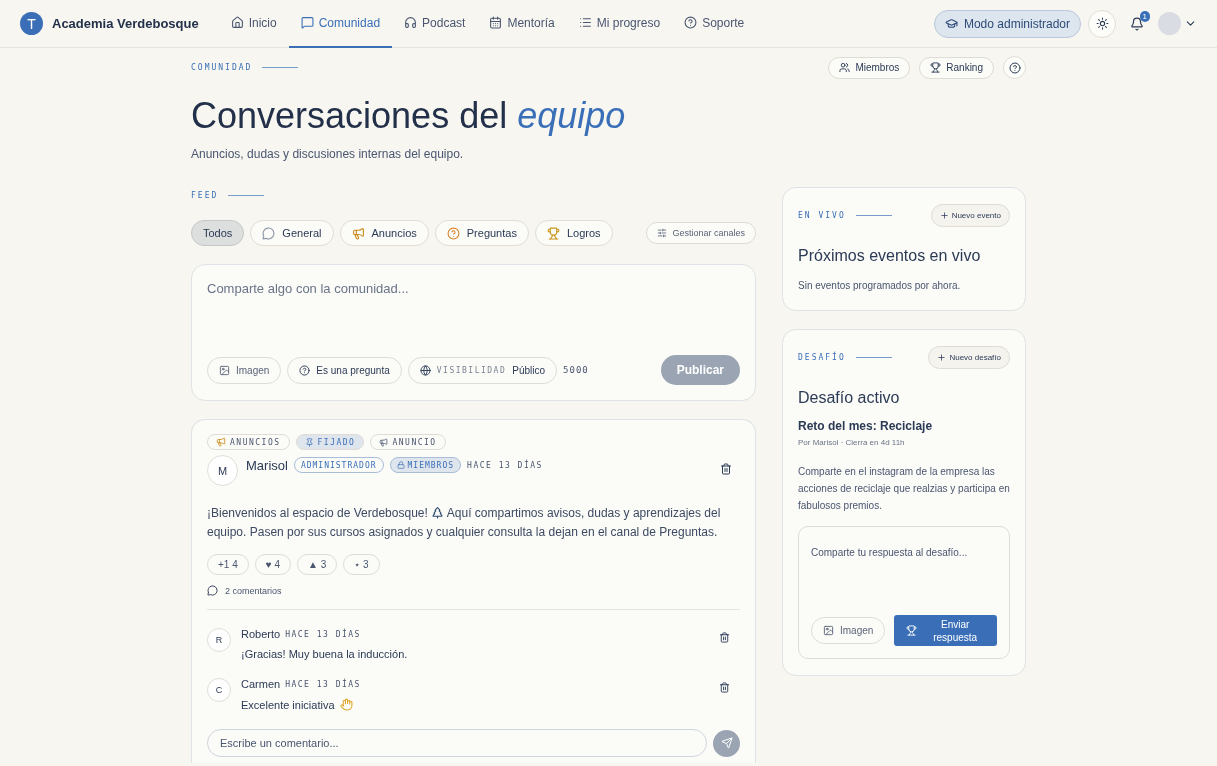  What do you see at coordinates (261, 684) in the screenshot?
I see `commenter-name: Carmen` at bounding box center [261, 684].